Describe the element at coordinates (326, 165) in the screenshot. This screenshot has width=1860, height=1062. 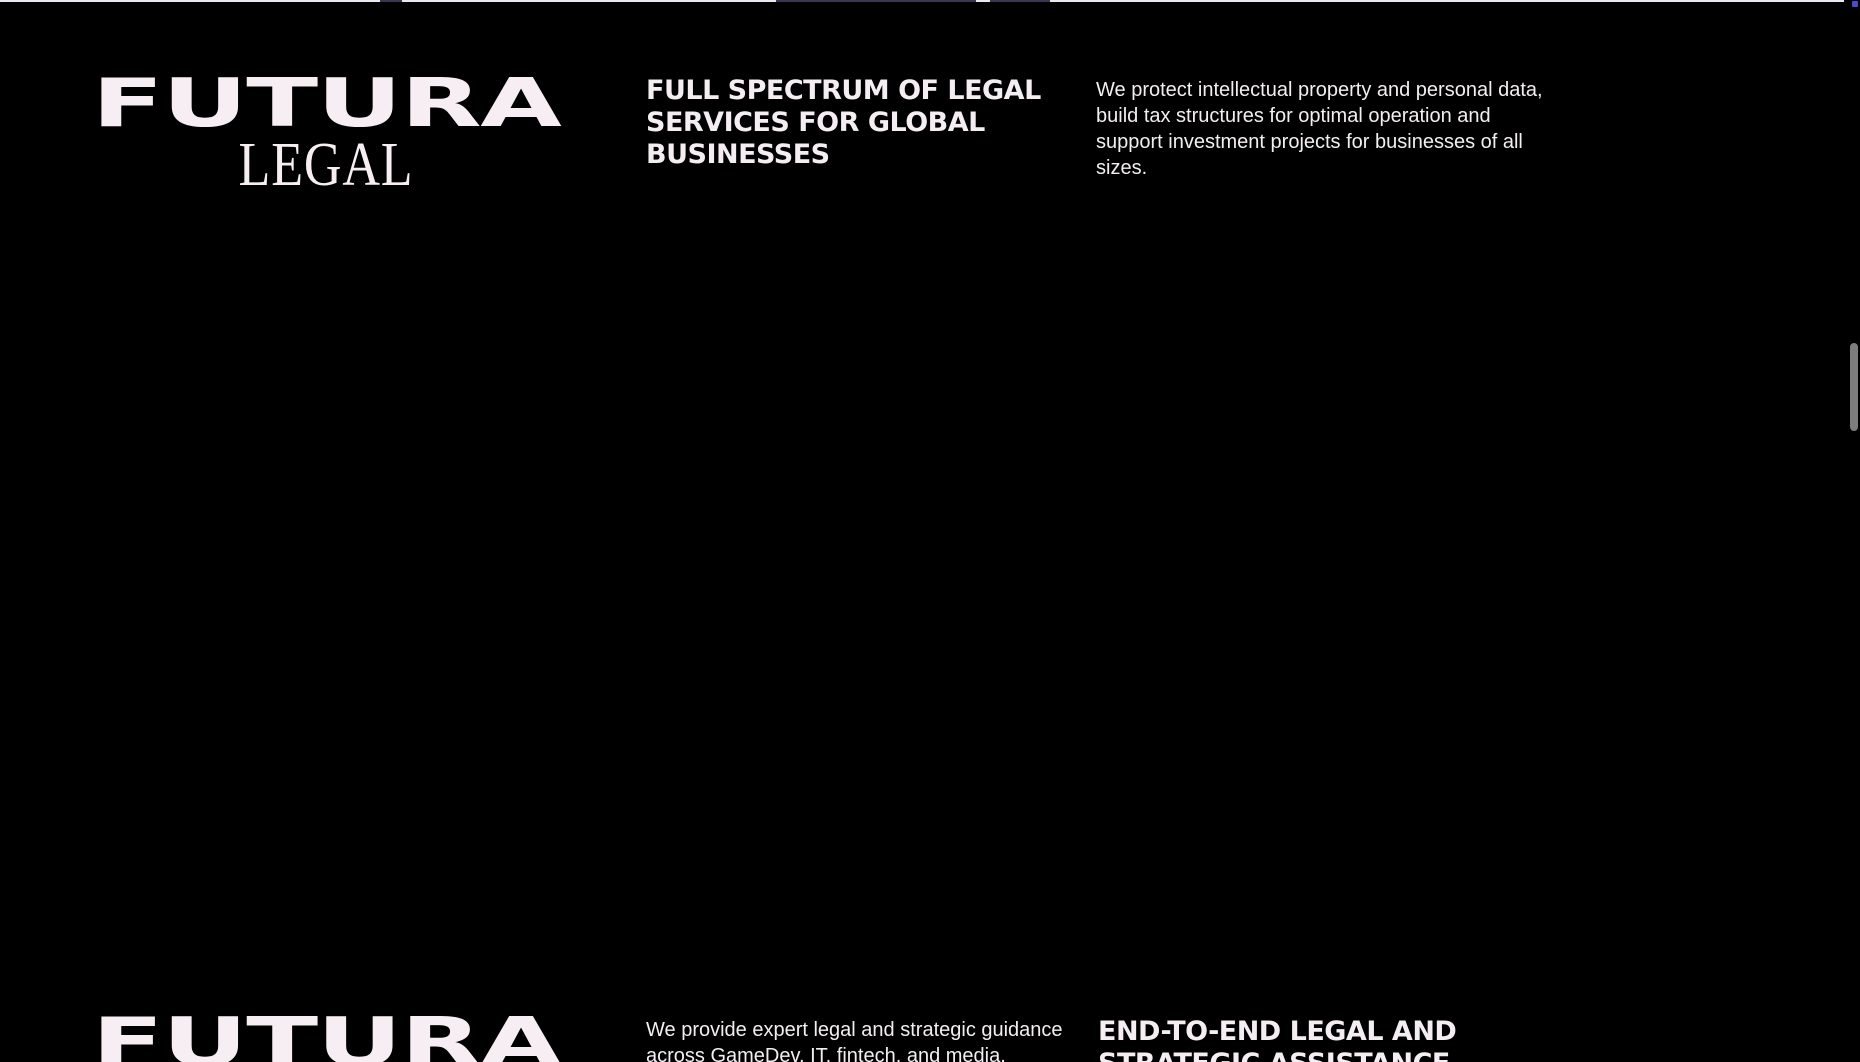
I see `logo-subtitle: LEGAL` at that location.